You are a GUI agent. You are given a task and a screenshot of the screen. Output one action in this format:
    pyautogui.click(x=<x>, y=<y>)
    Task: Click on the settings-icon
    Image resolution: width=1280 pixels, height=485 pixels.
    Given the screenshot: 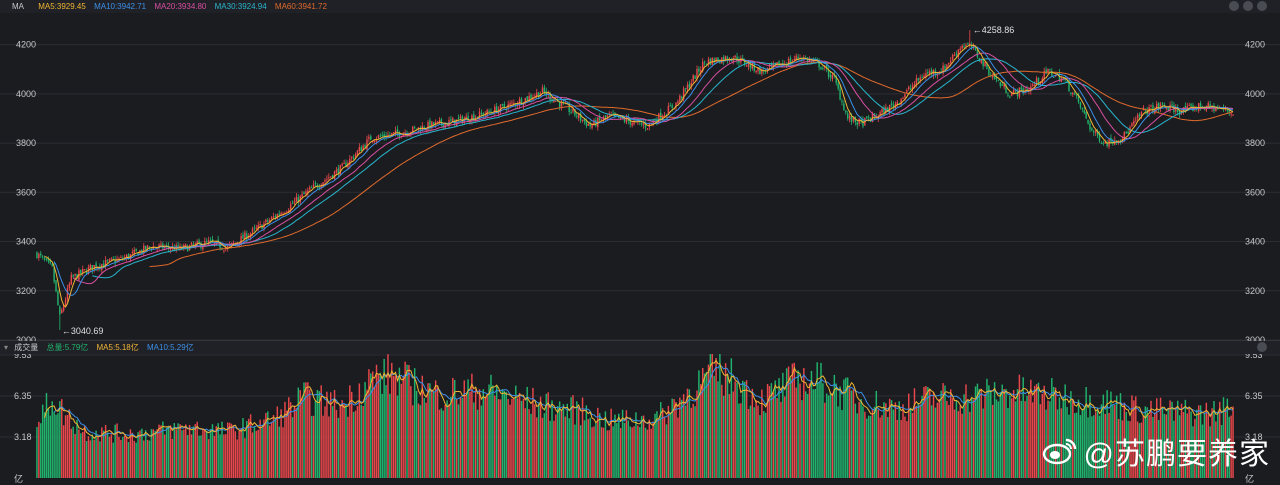 What is the action you would take?
    pyautogui.click(x=1234, y=6)
    